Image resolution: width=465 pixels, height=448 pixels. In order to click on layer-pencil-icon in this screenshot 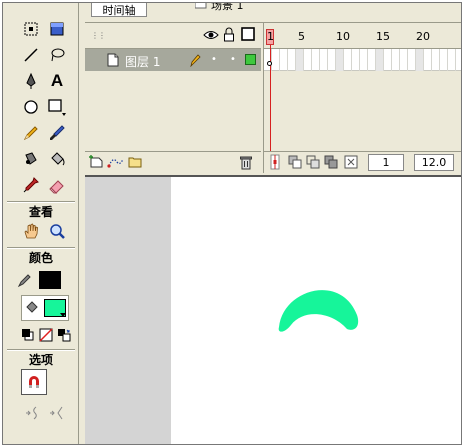, I will do `click(195, 61)`.